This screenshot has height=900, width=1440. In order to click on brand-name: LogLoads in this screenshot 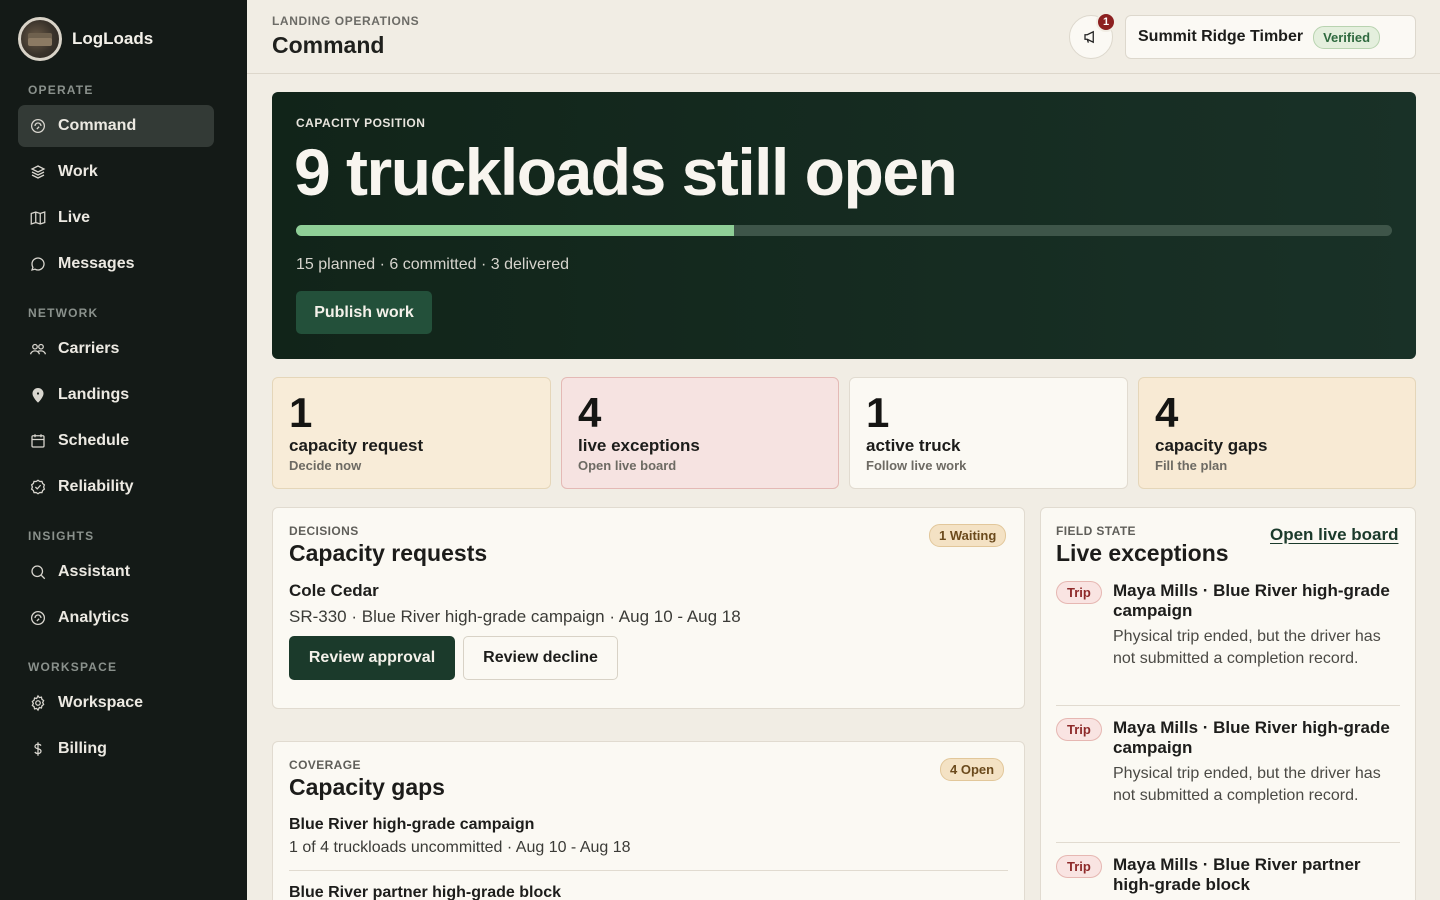, I will do `click(113, 38)`.